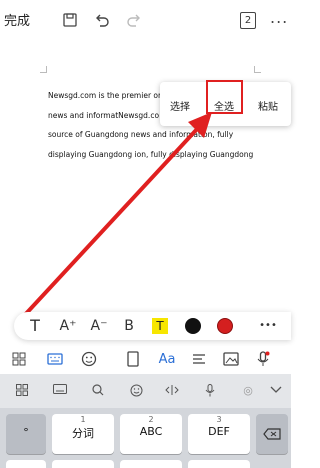  I want to click on crop-frame-icon, so click(133, 359).